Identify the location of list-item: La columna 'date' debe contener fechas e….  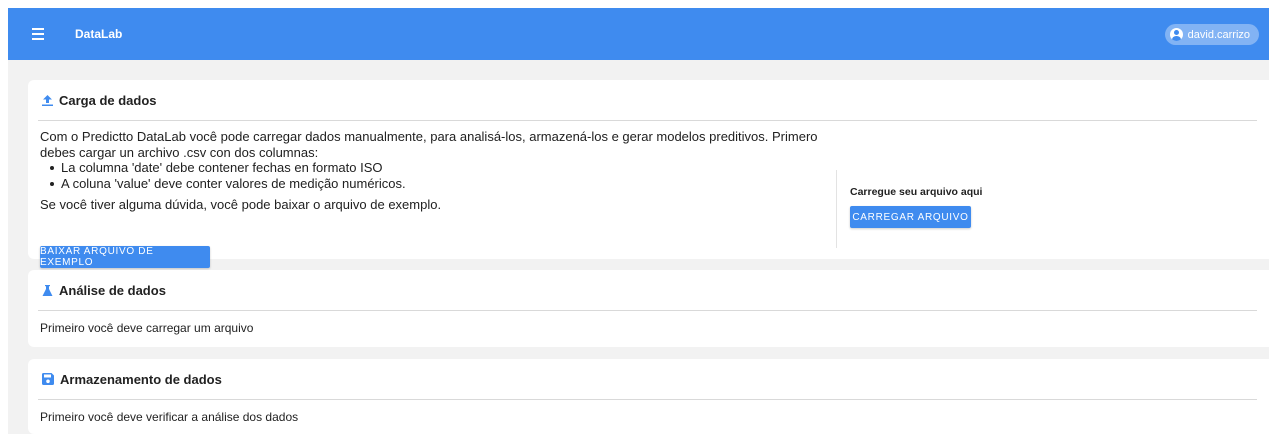
(440, 168).